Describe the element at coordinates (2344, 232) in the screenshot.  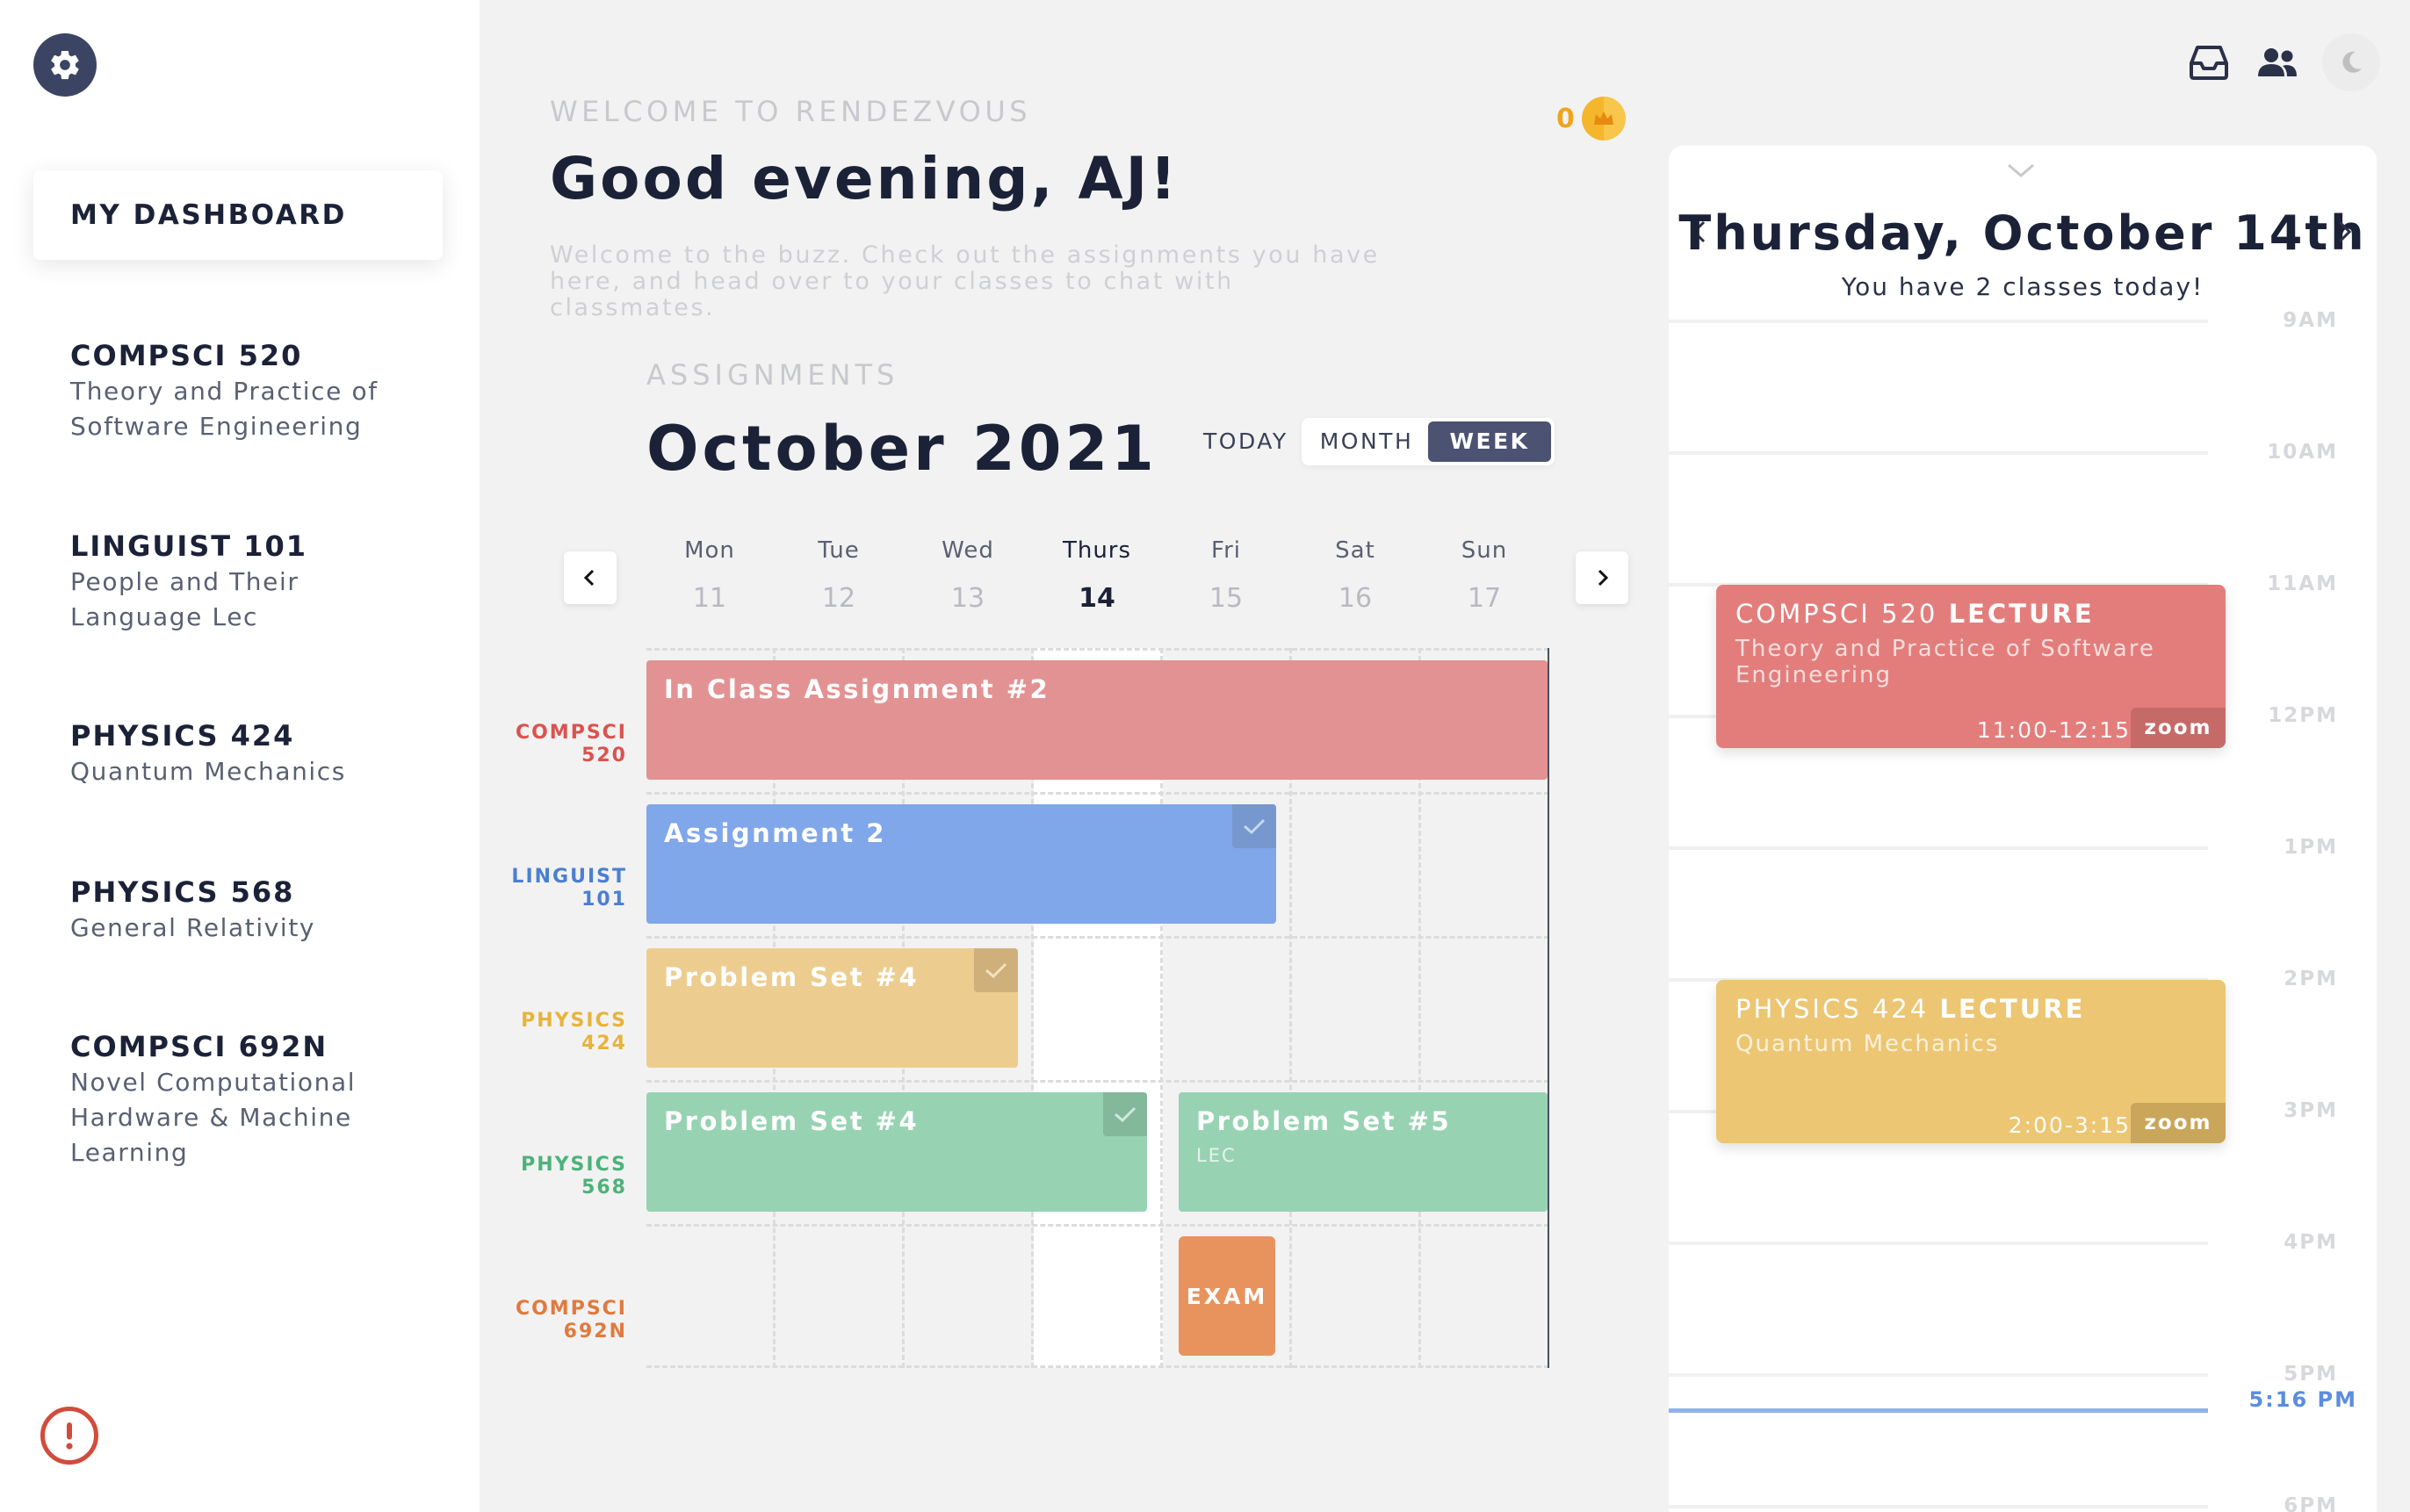
I see `next-day-button` at that location.